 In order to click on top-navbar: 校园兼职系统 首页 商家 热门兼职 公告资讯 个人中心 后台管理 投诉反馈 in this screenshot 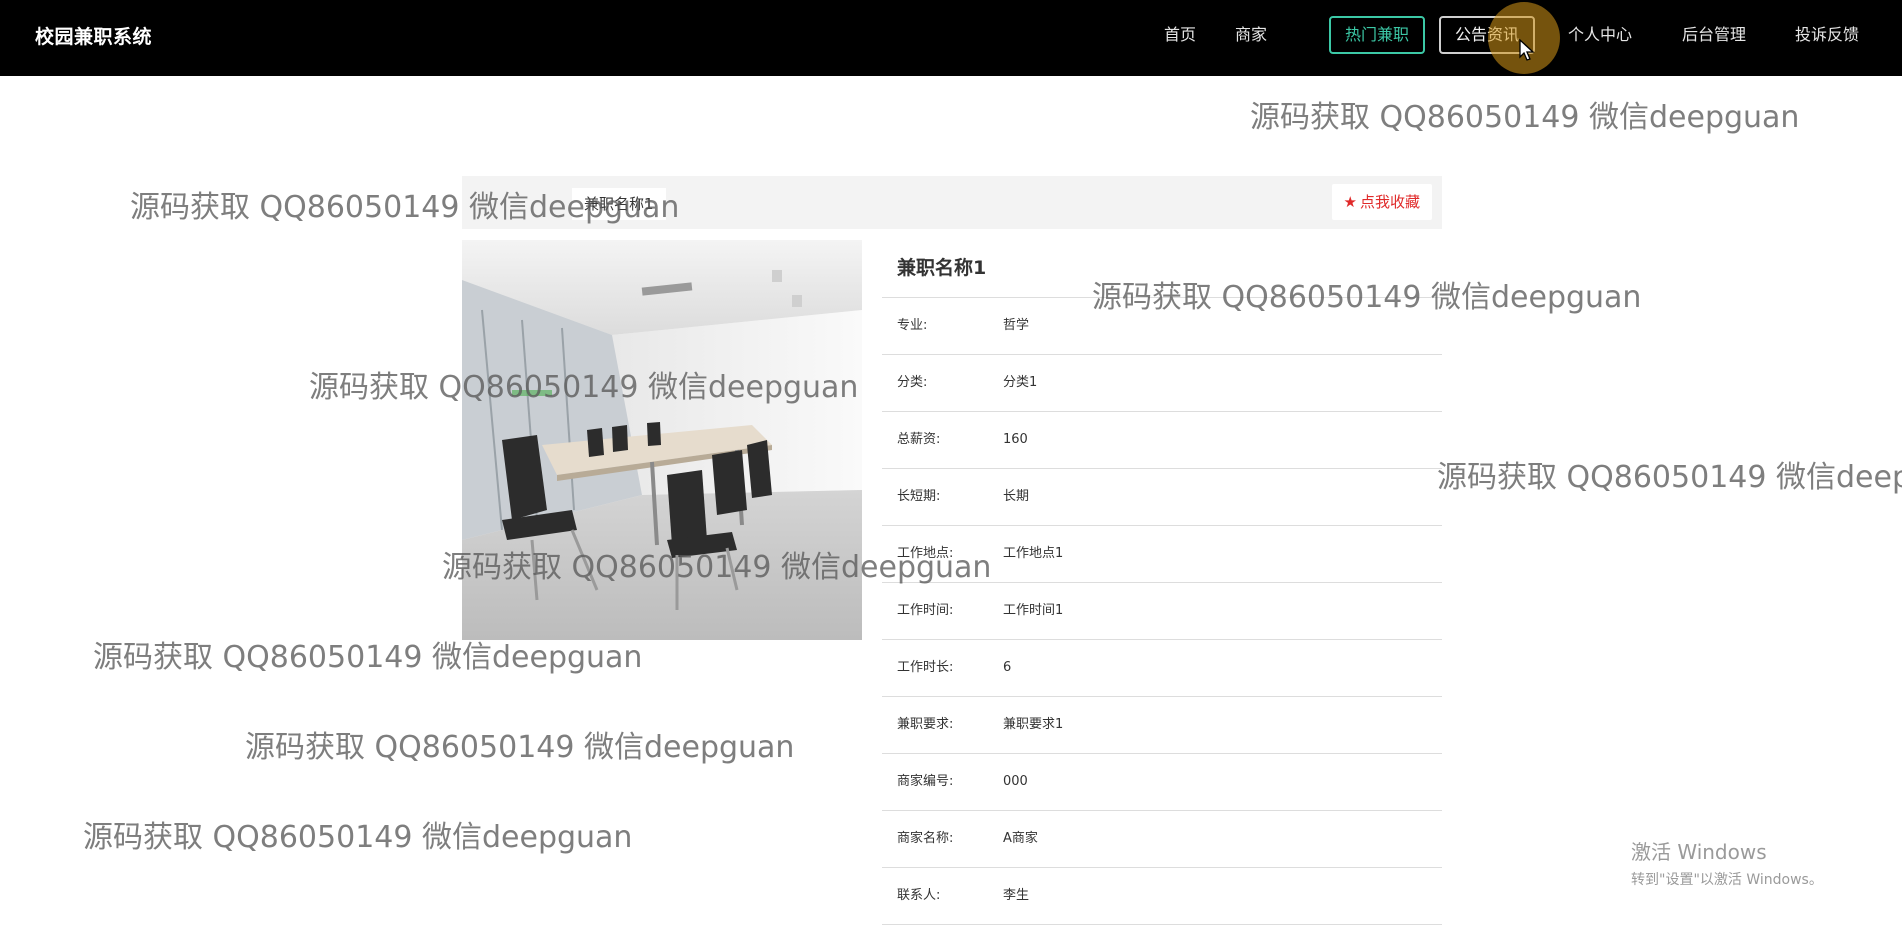, I will do `click(951, 38)`.